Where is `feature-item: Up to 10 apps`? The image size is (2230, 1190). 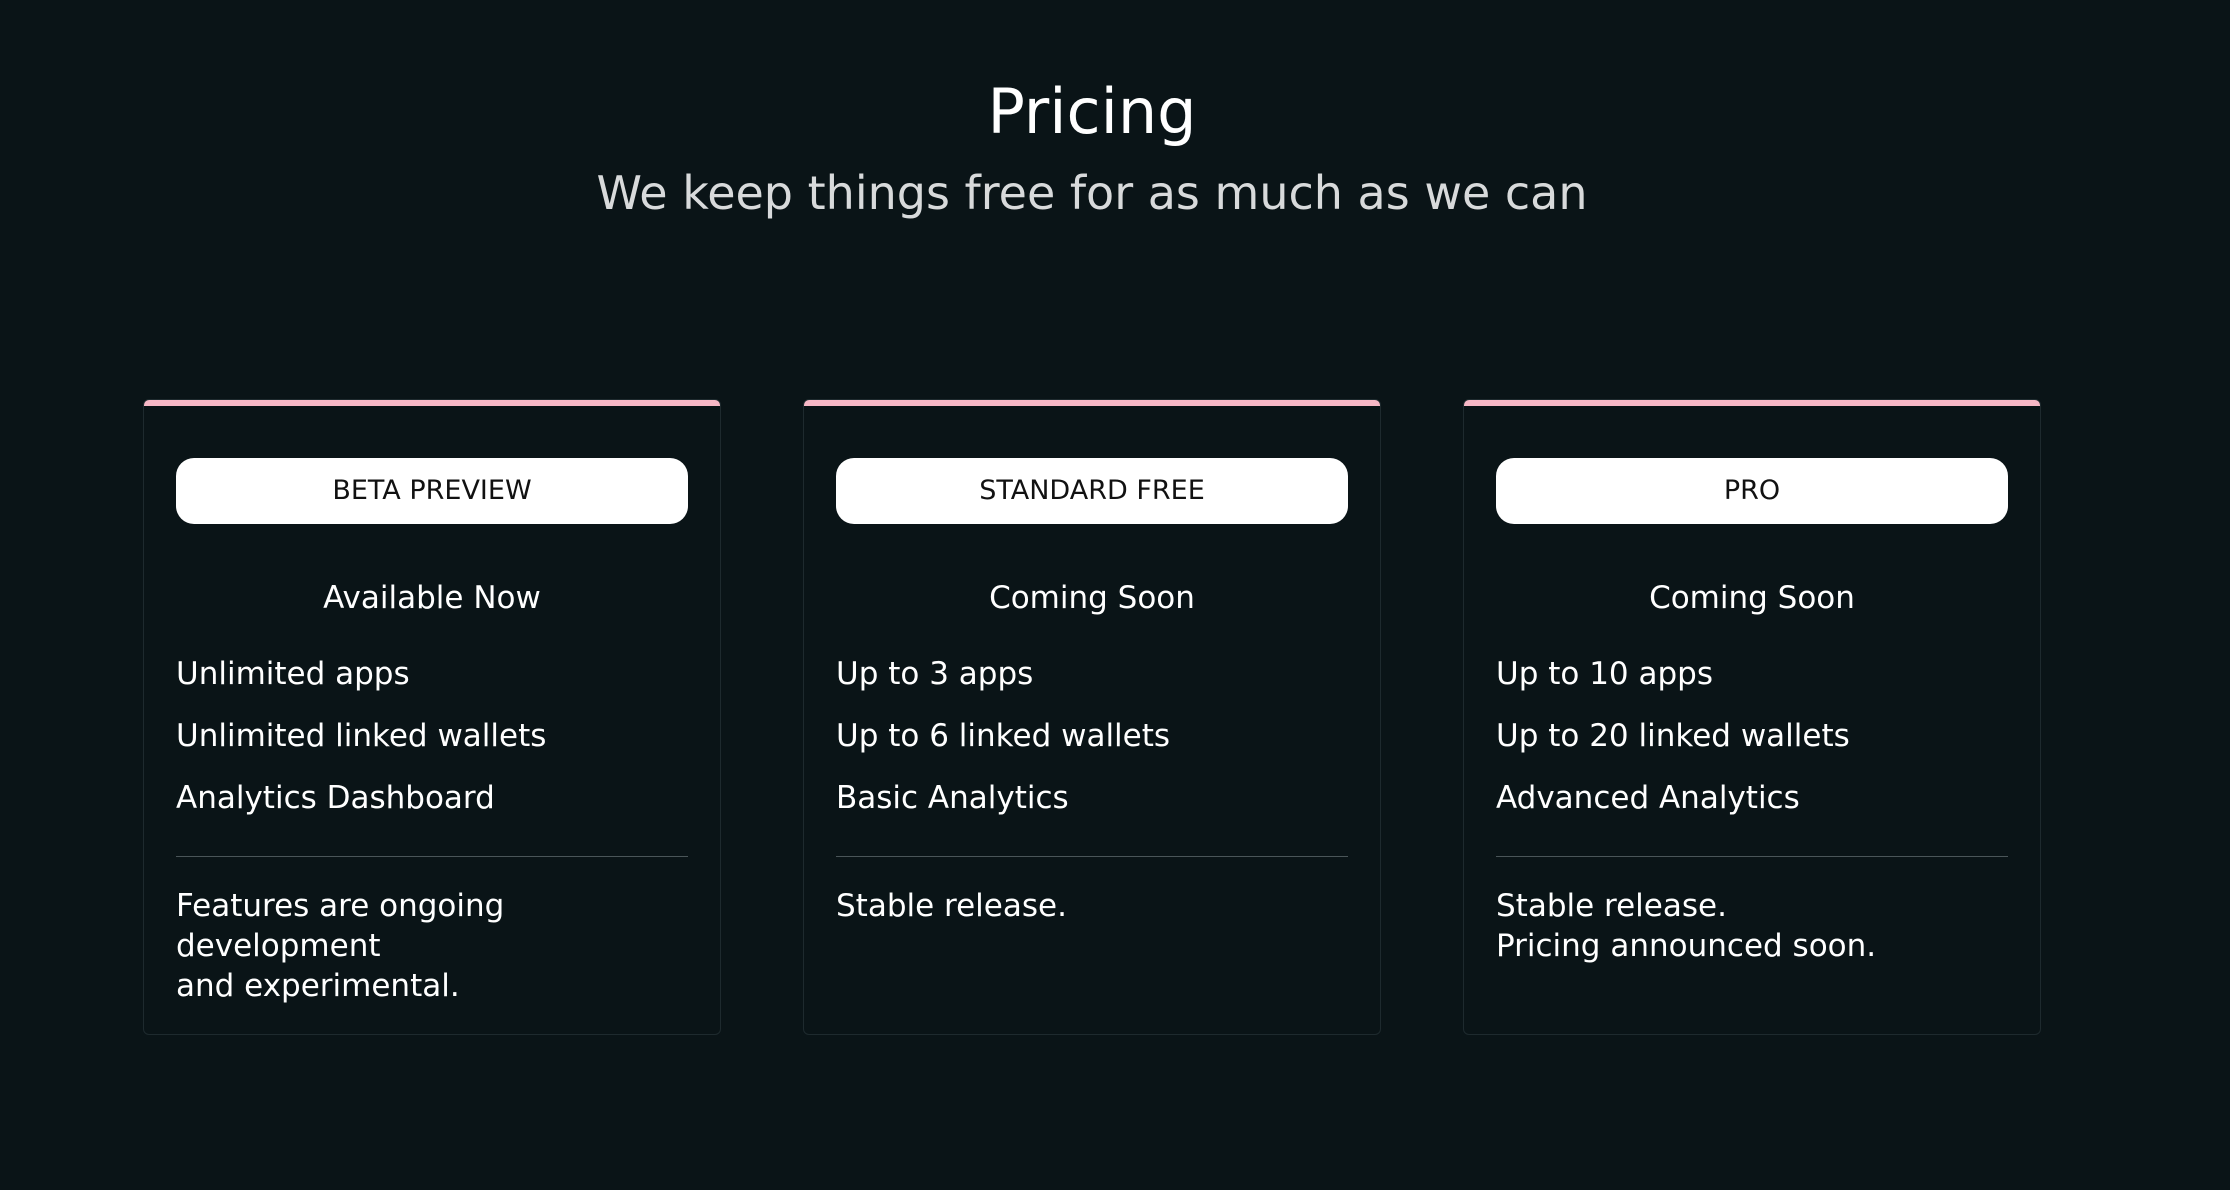 feature-item: Up to 10 apps is located at coordinates (1604, 674).